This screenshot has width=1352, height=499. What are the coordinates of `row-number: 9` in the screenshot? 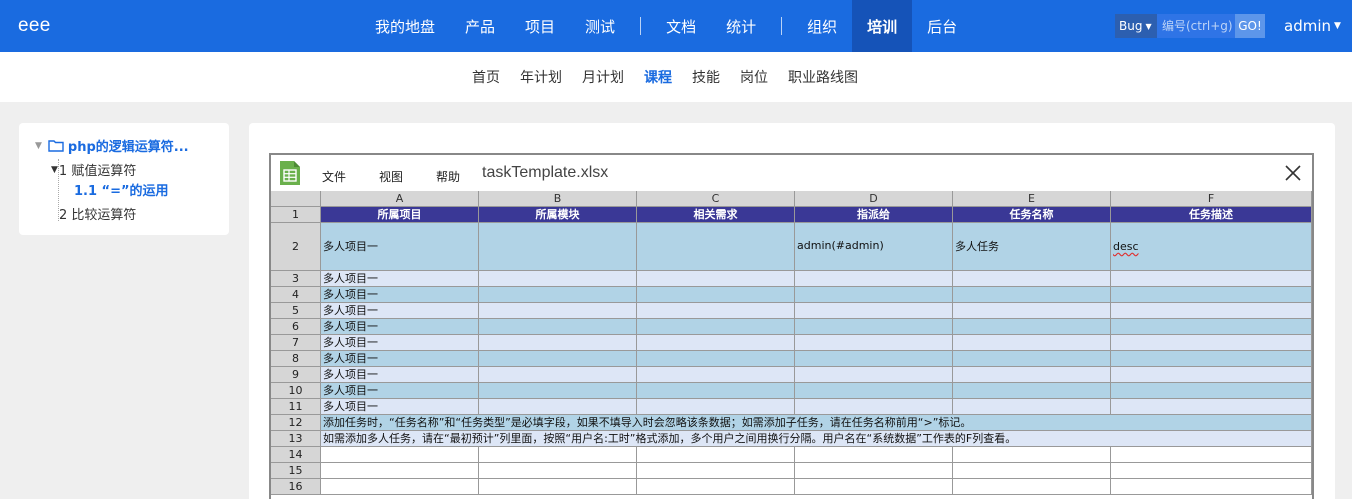 It's located at (296, 375).